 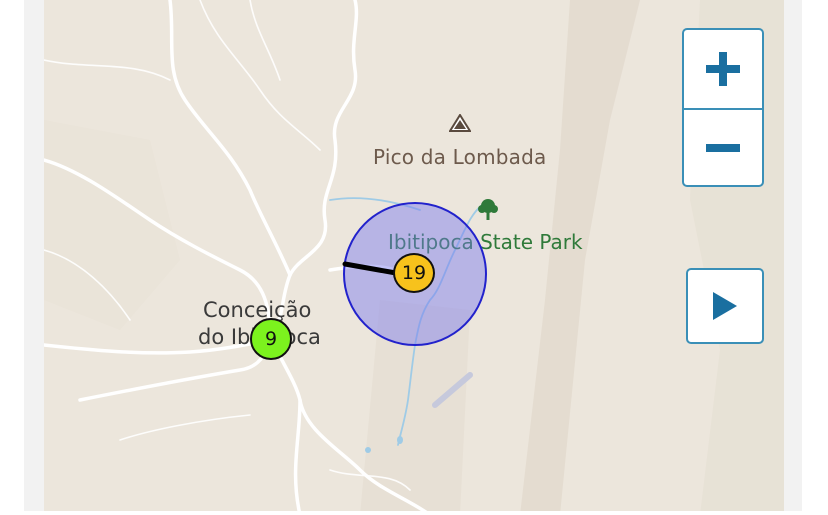 I want to click on zoom-out-button, so click(x=723, y=147).